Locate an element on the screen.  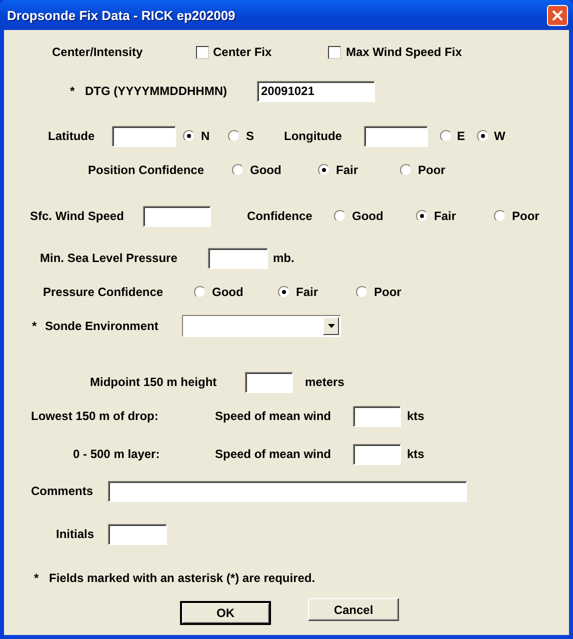
unit-label: mb. is located at coordinates (283, 258).